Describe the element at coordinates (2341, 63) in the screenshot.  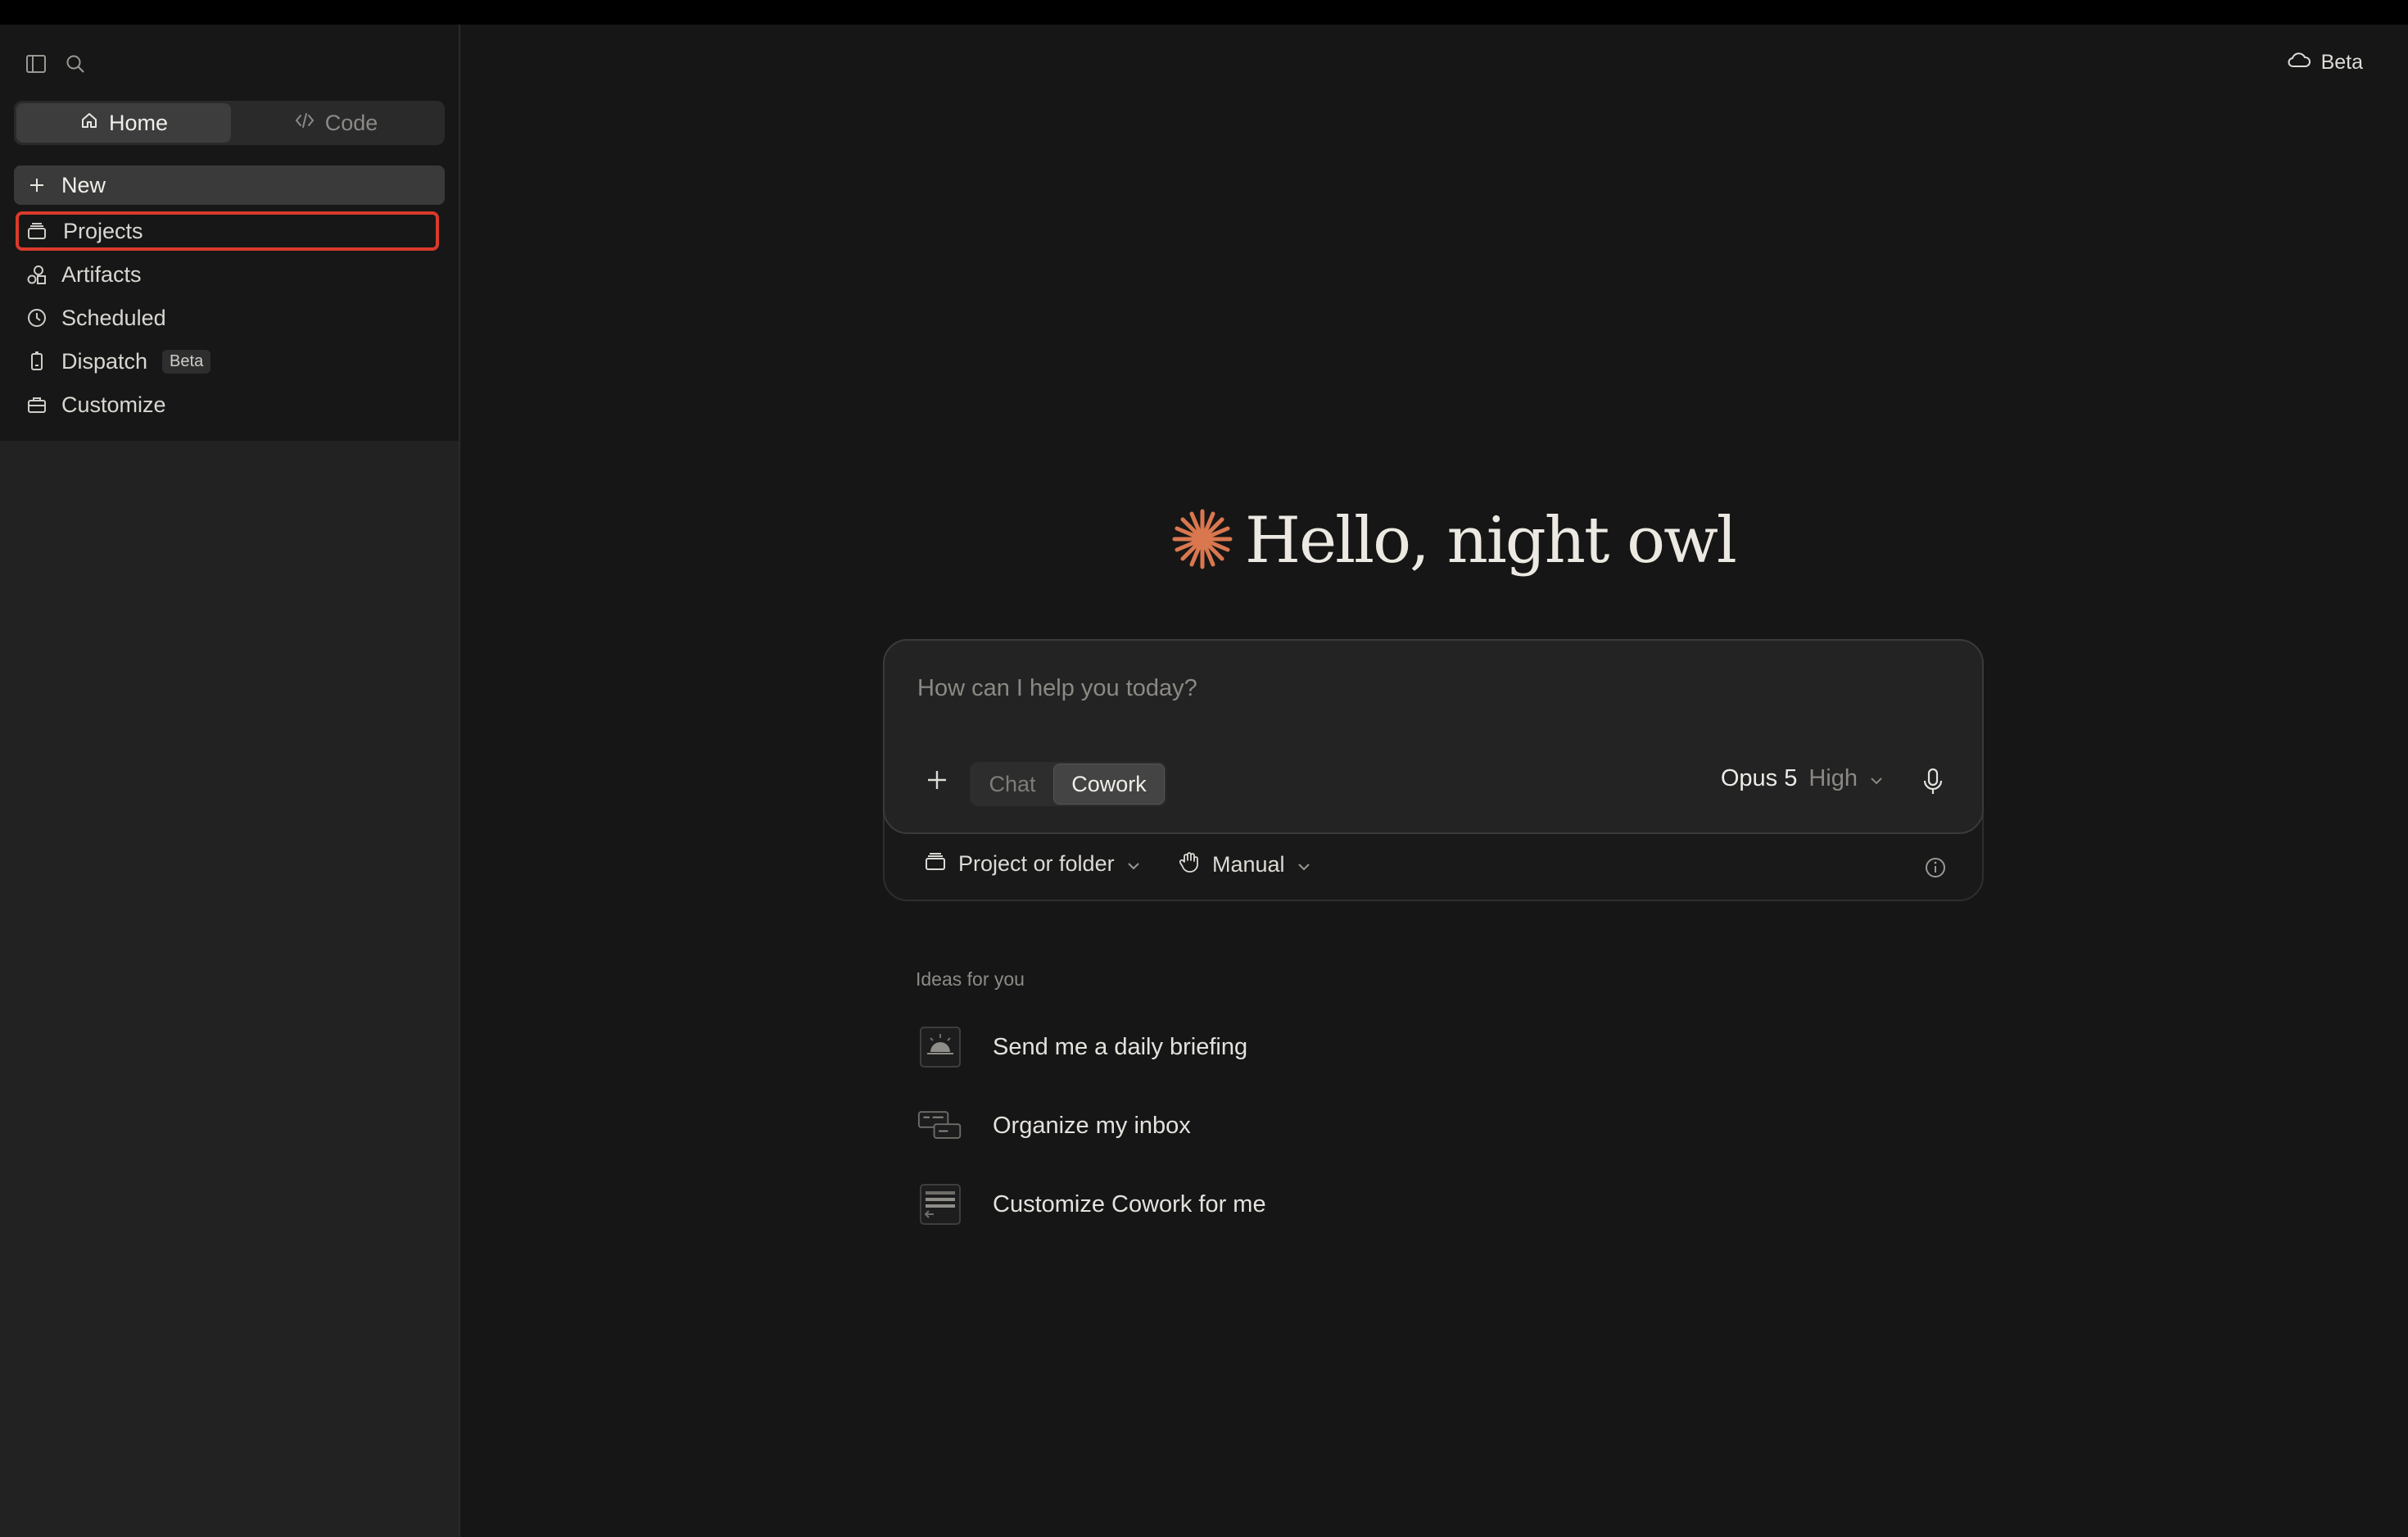
I see `beta-label: Beta` at that location.